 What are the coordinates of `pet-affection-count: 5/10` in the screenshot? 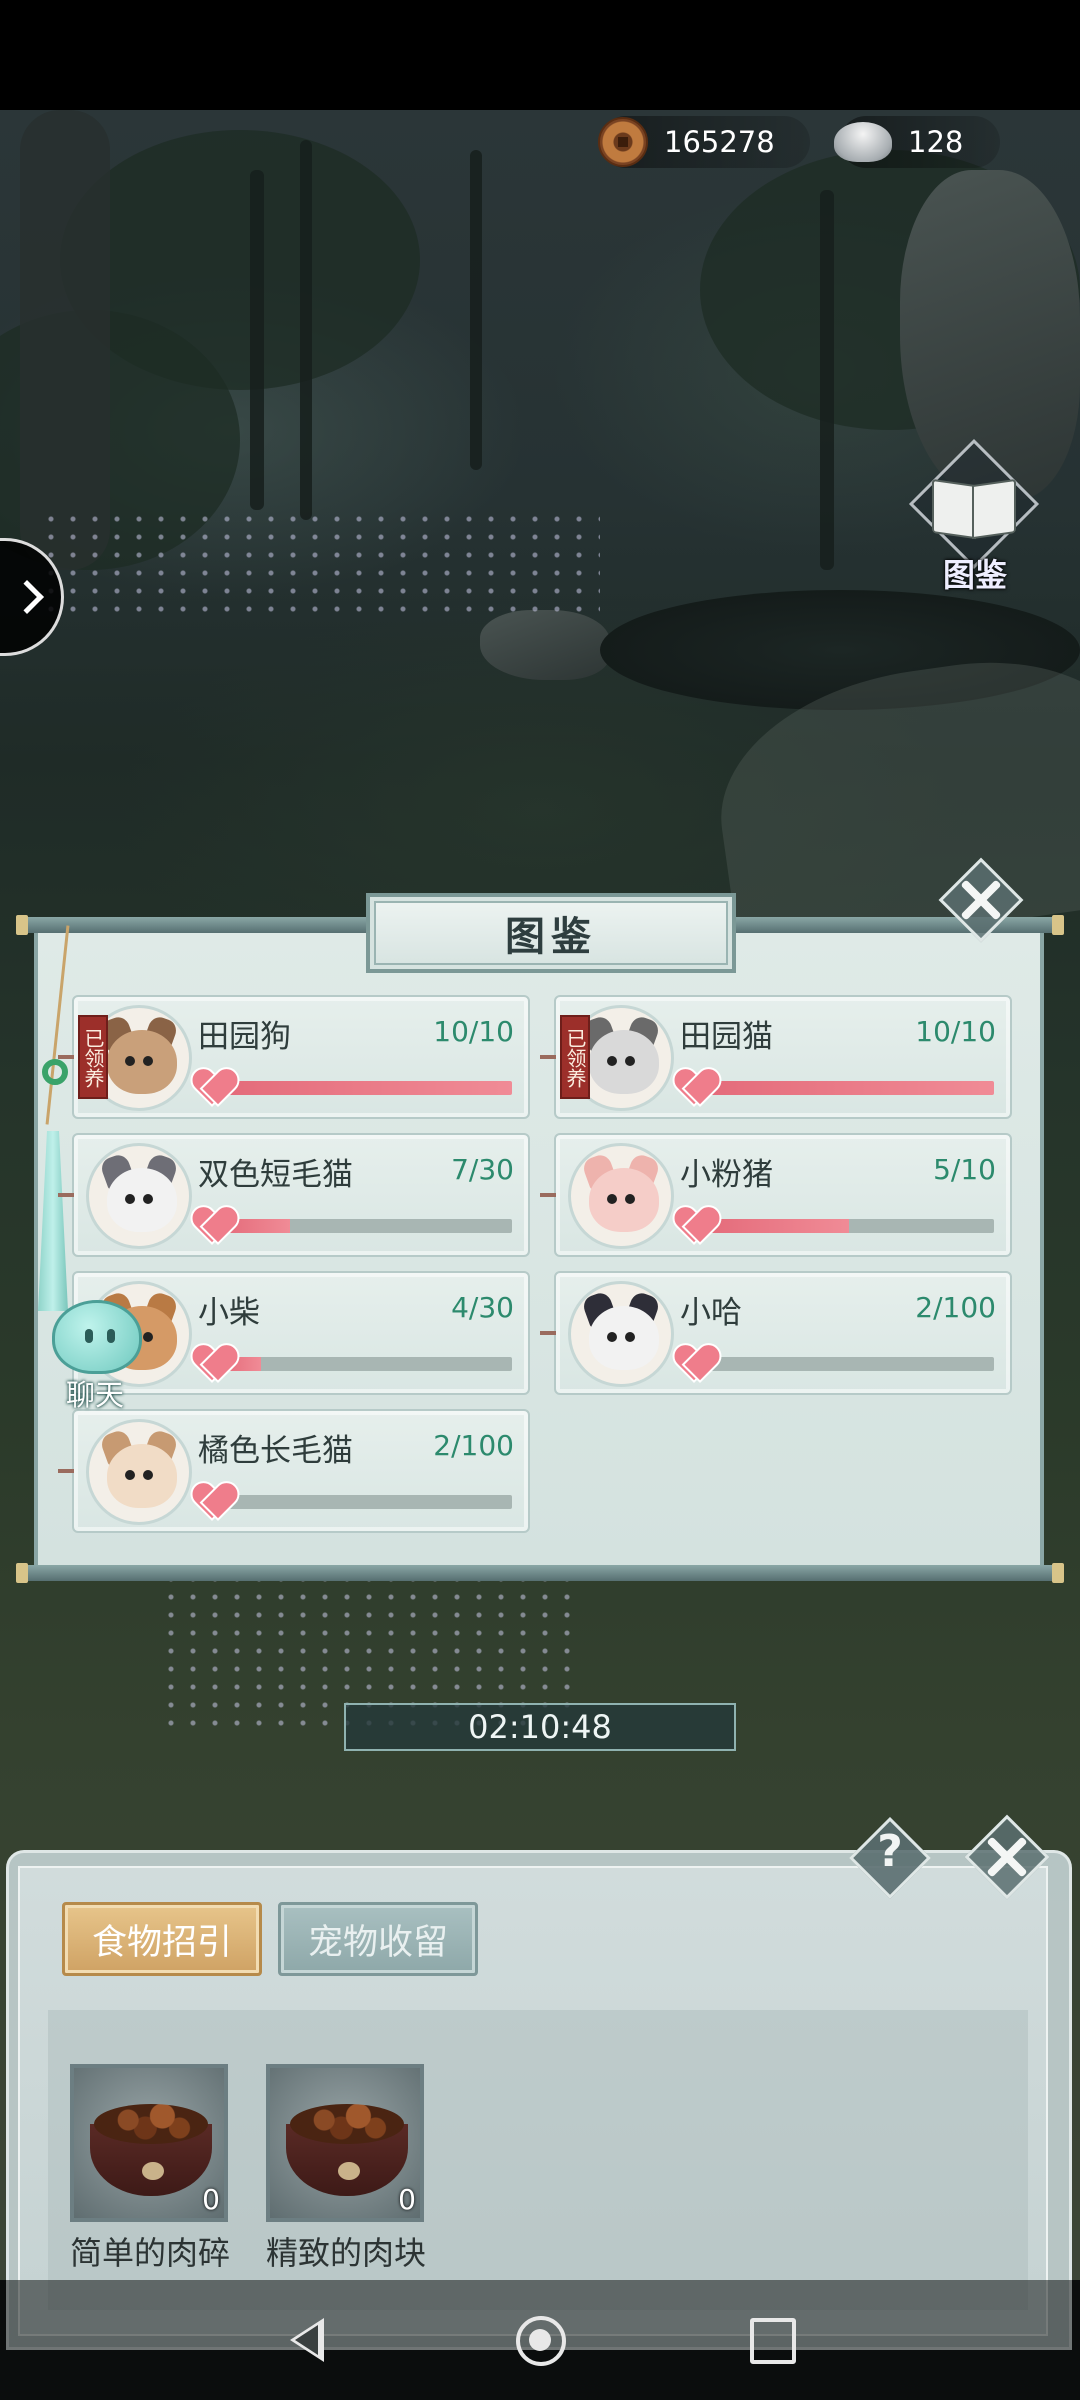 It's located at (964, 1169).